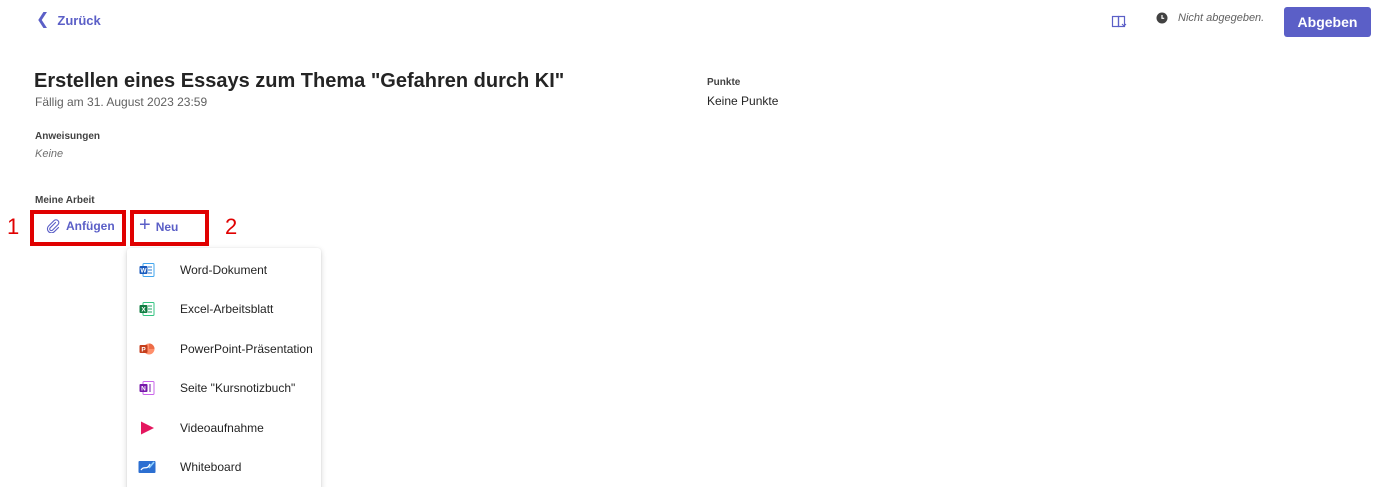 This screenshot has width=1387, height=487. Describe the element at coordinates (231, 226) in the screenshot. I see `annotation-marker-2: 2` at that location.